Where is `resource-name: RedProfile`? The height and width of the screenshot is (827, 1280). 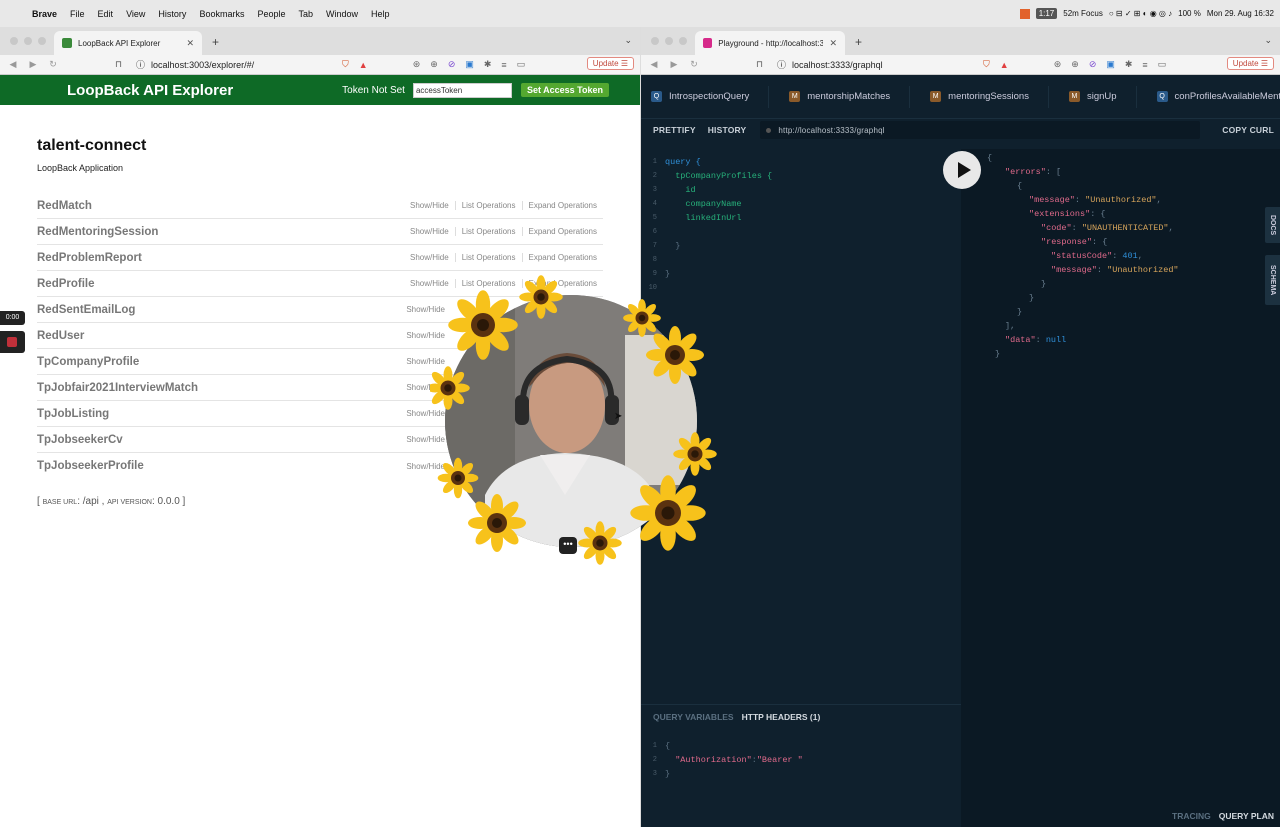 resource-name: RedProfile is located at coordinates (66, 284).